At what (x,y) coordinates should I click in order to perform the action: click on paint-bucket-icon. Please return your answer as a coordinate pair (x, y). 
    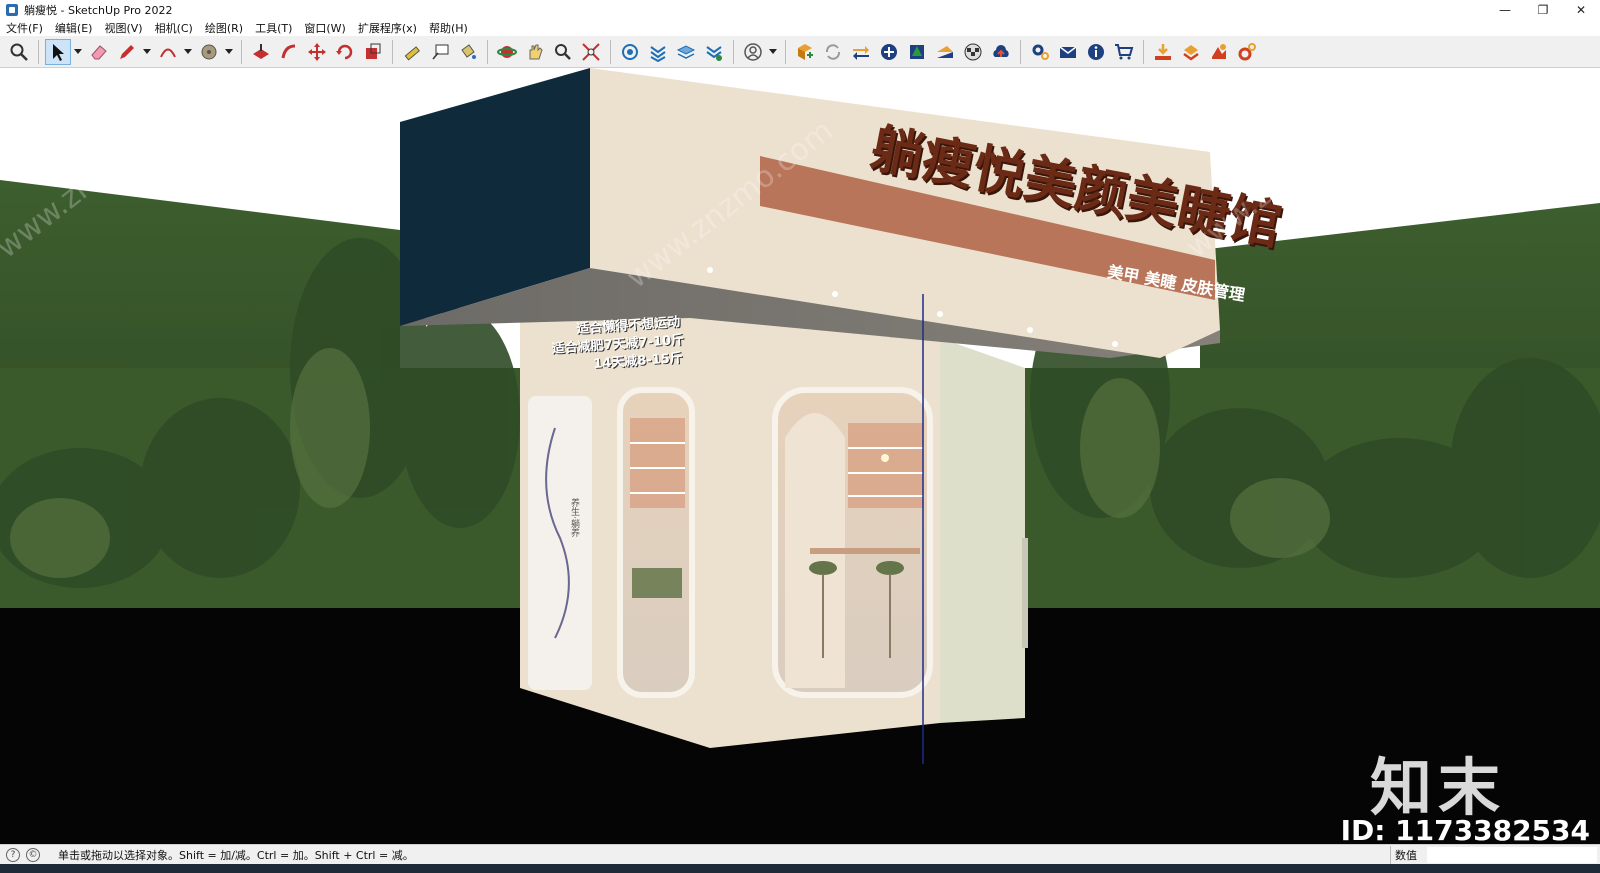
    Looking at the image, I should click on (468, 52).